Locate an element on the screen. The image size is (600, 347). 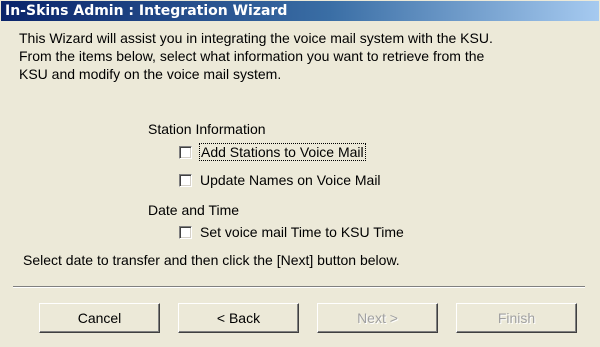
finish-button: Finish is located at coordinates (516, 318).